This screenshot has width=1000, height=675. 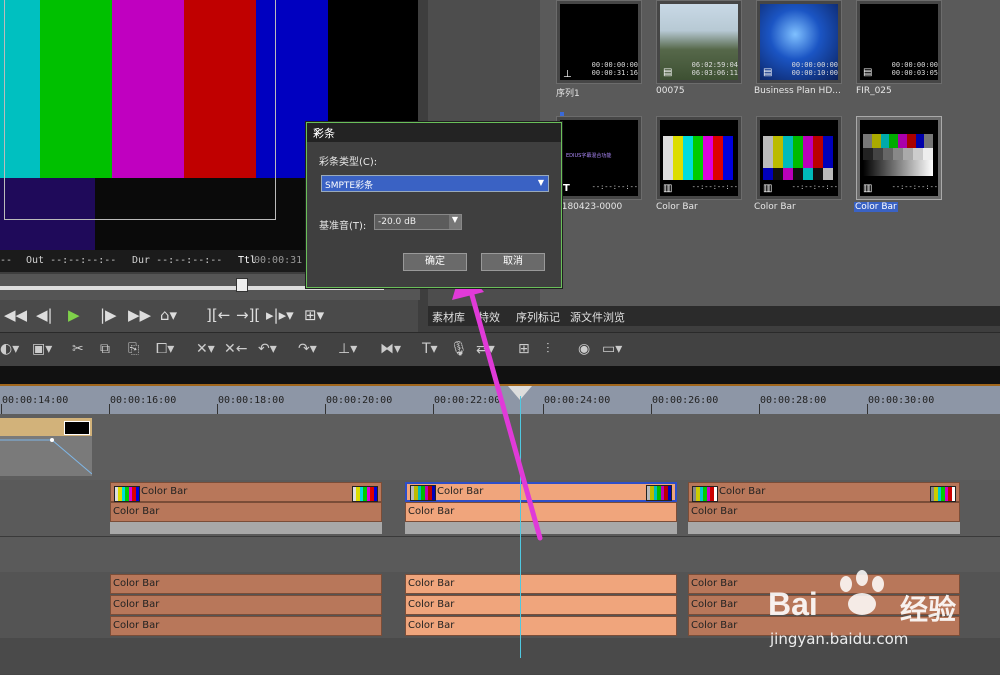 I want to click on colorbar-thumb, so click(x=698, y=158).